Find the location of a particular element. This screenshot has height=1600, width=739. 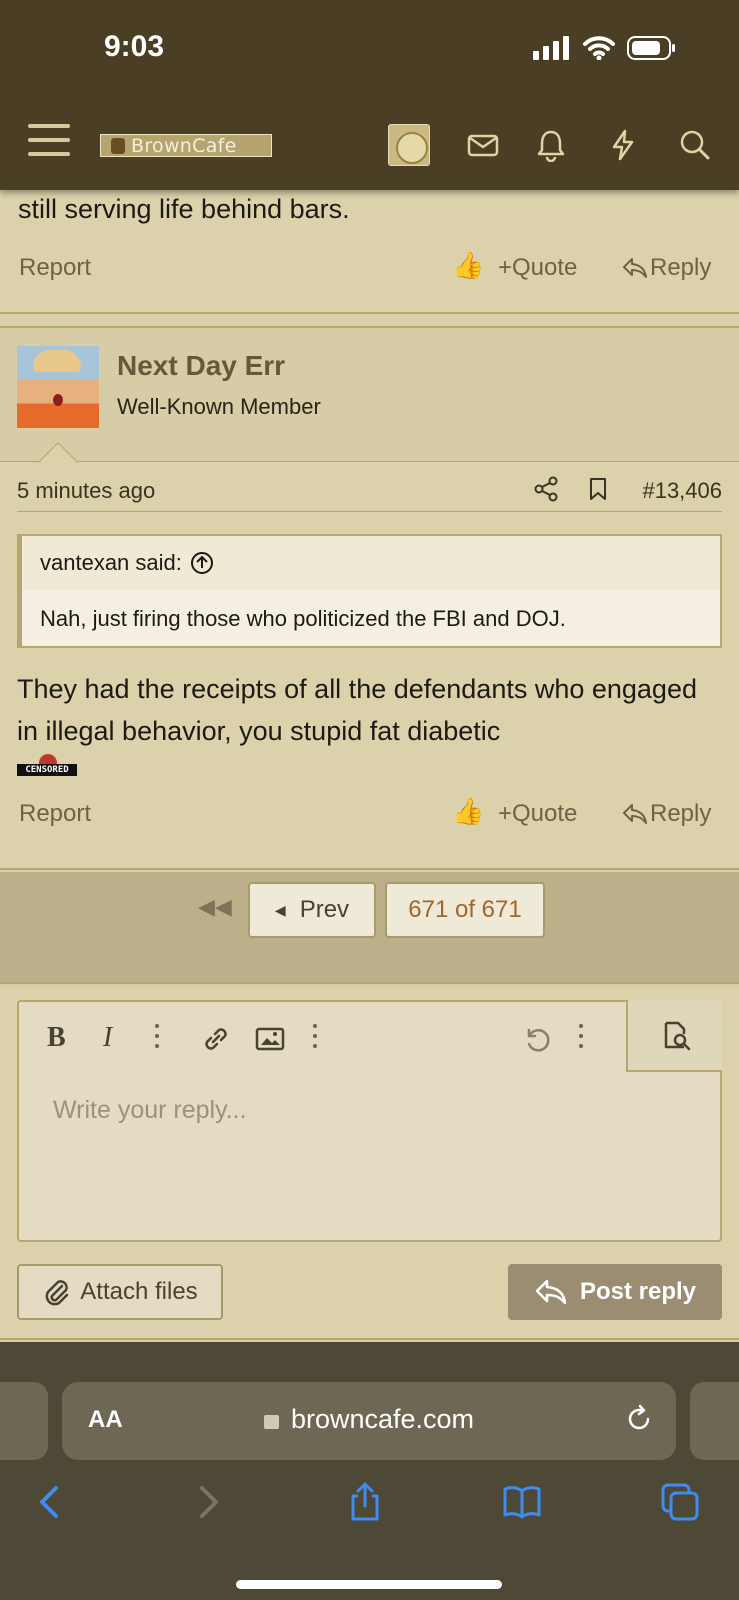

prev-page-button: ◀ Prev is located at coordinates (312, 910).